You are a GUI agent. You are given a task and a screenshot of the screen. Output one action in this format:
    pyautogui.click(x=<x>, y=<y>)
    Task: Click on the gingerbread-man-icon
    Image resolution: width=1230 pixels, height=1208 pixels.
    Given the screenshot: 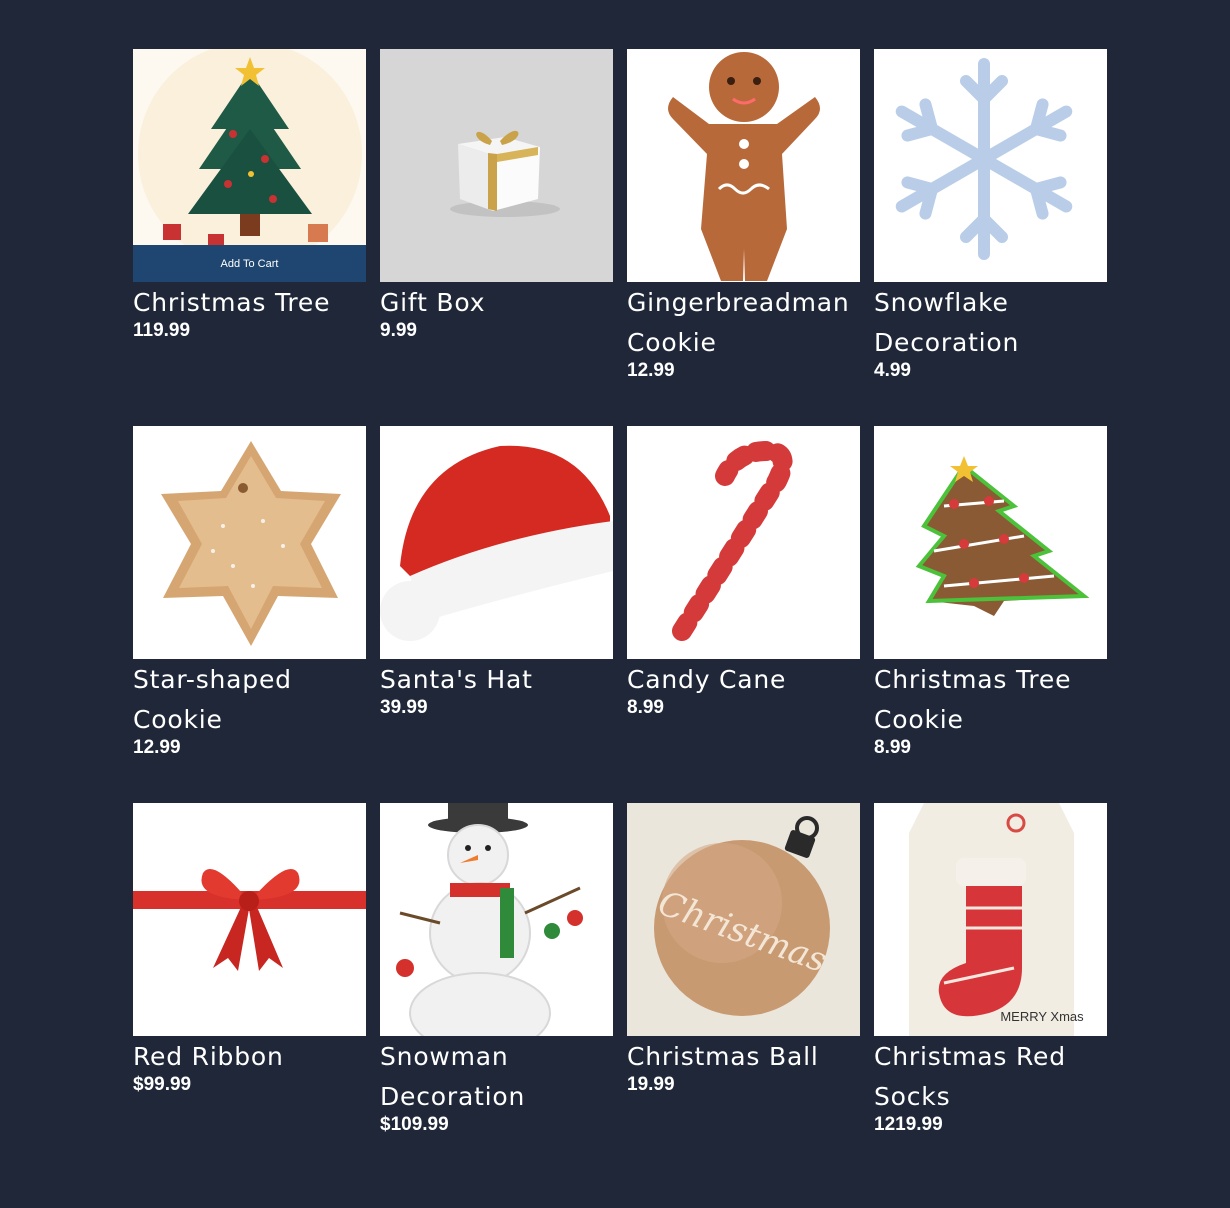 What is the action you would take?
    pyautogui.click(x=744, y=166)
    